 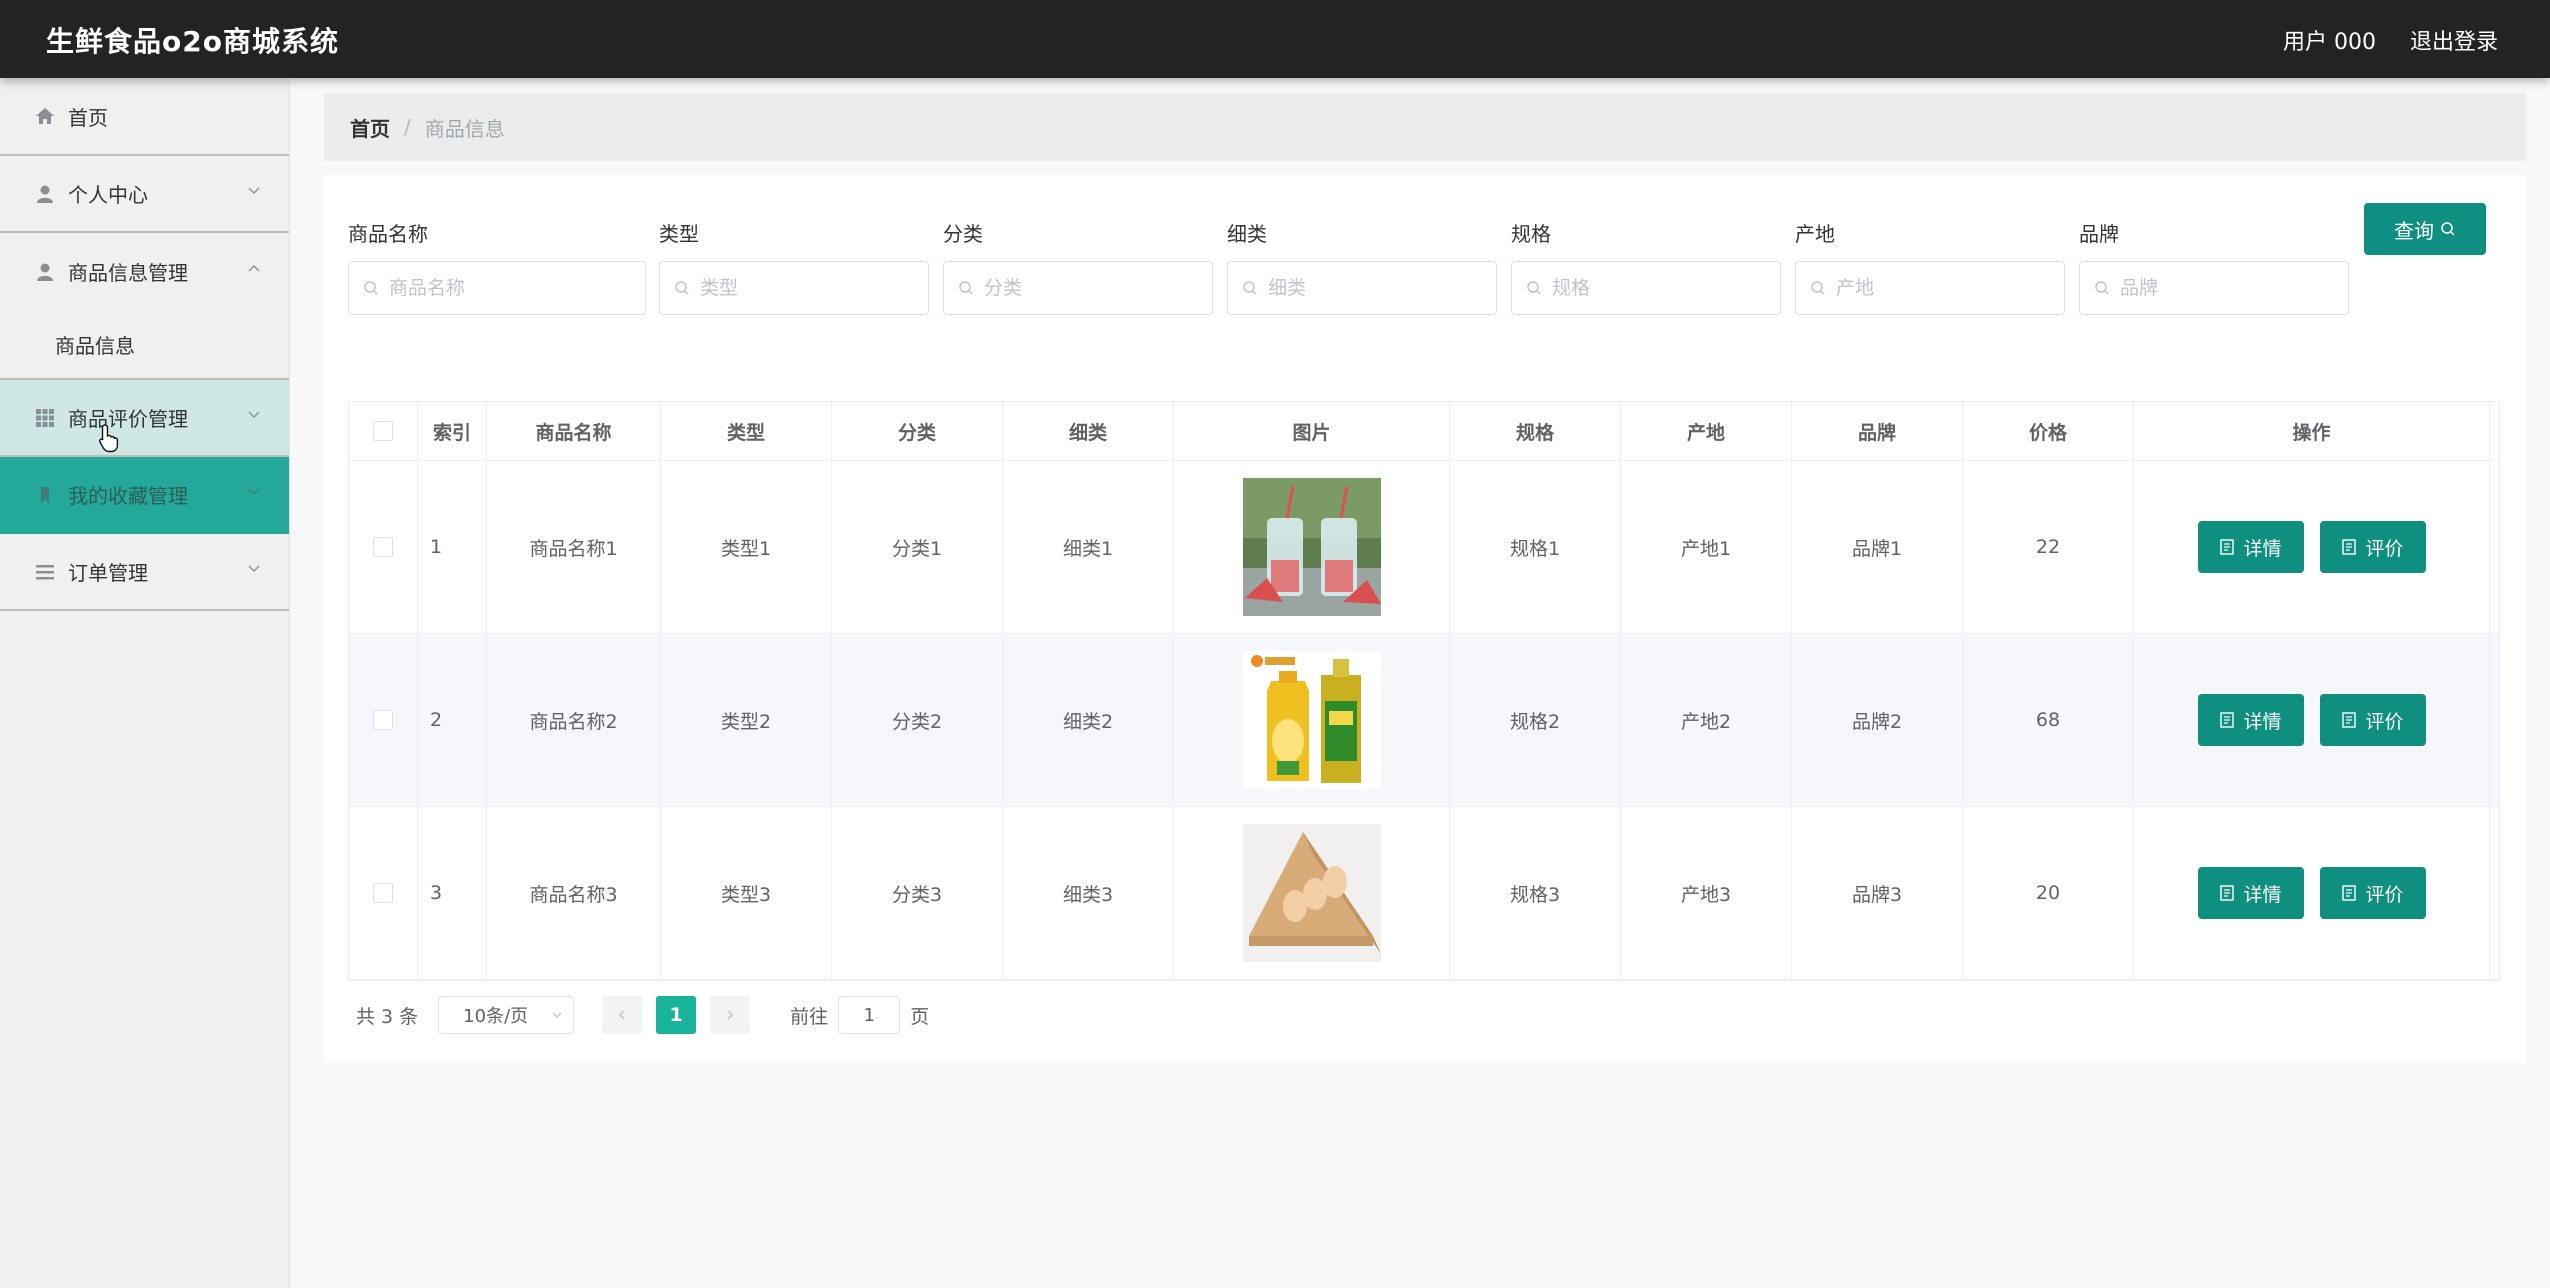 What do you see at coordinates (2414, 230) in the screenshot?
I see `query-button-label: 查询` at bounding box center [2414, 230].